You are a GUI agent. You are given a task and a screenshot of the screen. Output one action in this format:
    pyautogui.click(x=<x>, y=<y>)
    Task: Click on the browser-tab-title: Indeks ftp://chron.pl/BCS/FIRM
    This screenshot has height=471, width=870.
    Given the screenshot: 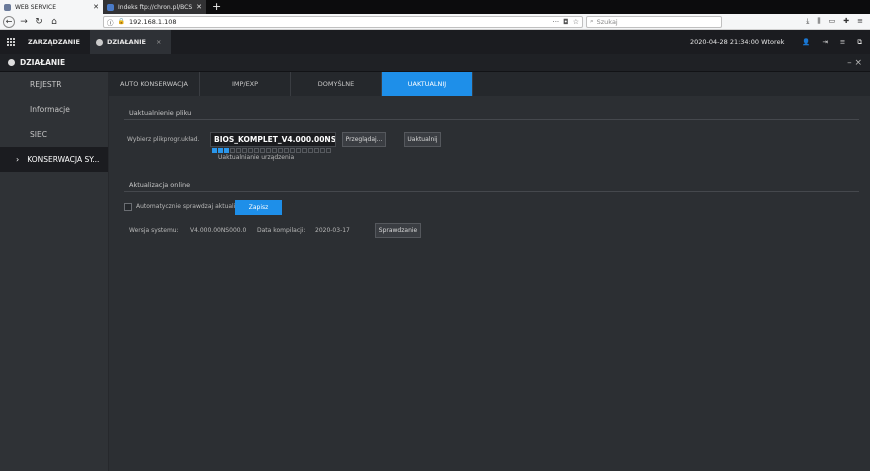 What is the action you would take?
    pyautogui.click(x=155, y=7)
    